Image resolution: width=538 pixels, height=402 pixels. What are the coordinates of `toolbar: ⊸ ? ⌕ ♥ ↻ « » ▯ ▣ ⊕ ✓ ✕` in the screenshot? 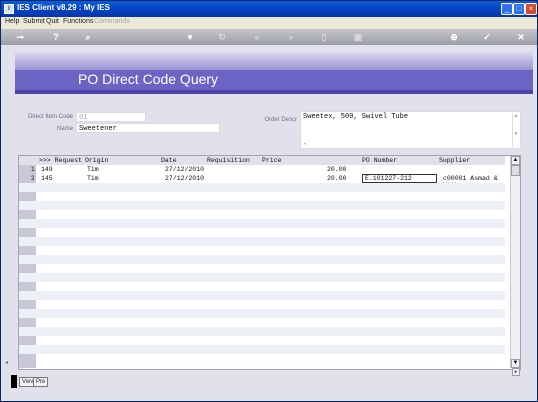 It's located at (269, 37).